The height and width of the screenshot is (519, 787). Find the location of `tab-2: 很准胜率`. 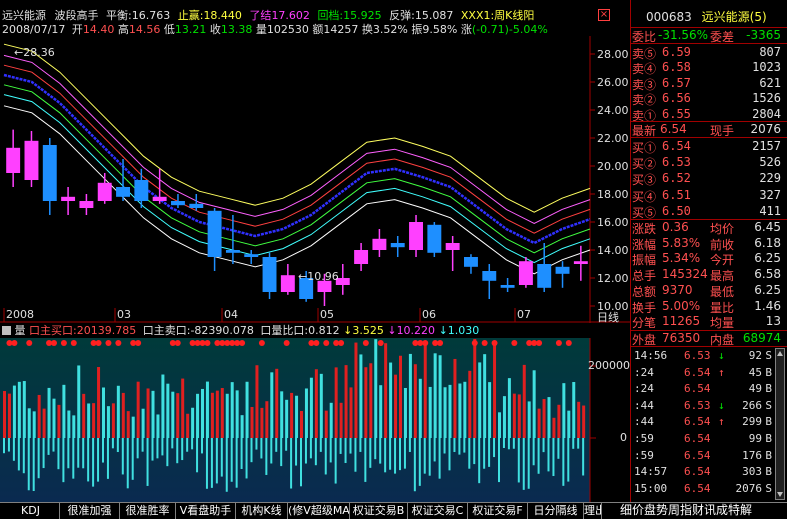

tab-2: 很准胜率 is located at coordinates (148, 510).